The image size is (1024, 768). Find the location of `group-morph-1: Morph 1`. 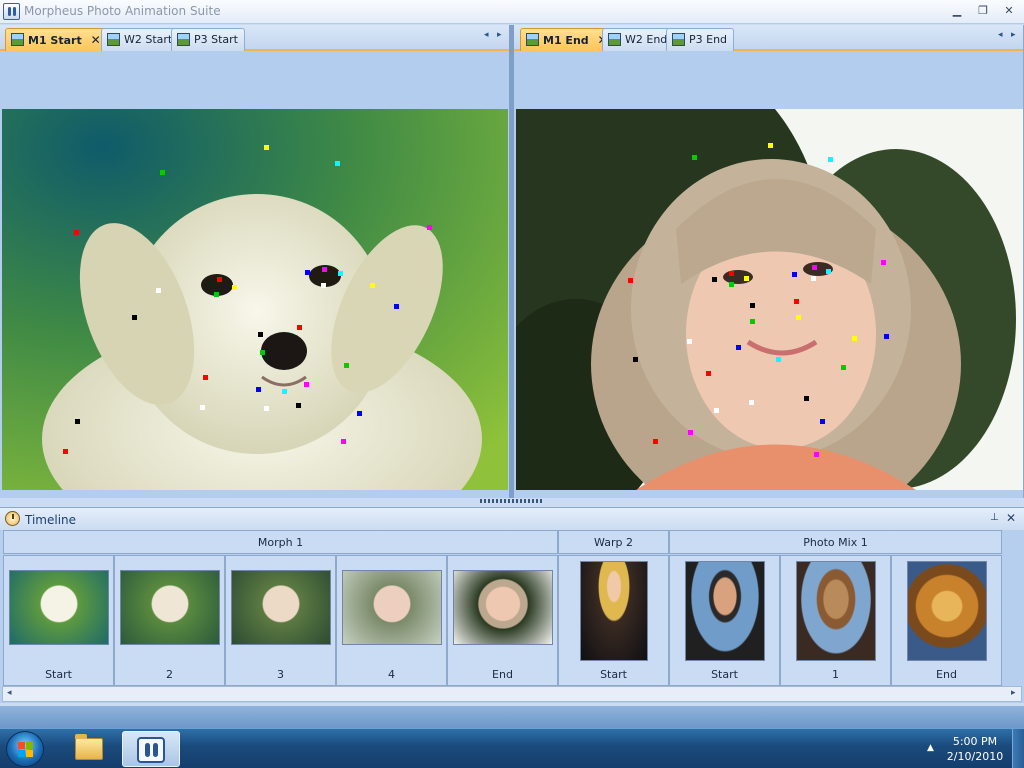

group-morph-1: Morph 1 is located at coordinates (280, 542).